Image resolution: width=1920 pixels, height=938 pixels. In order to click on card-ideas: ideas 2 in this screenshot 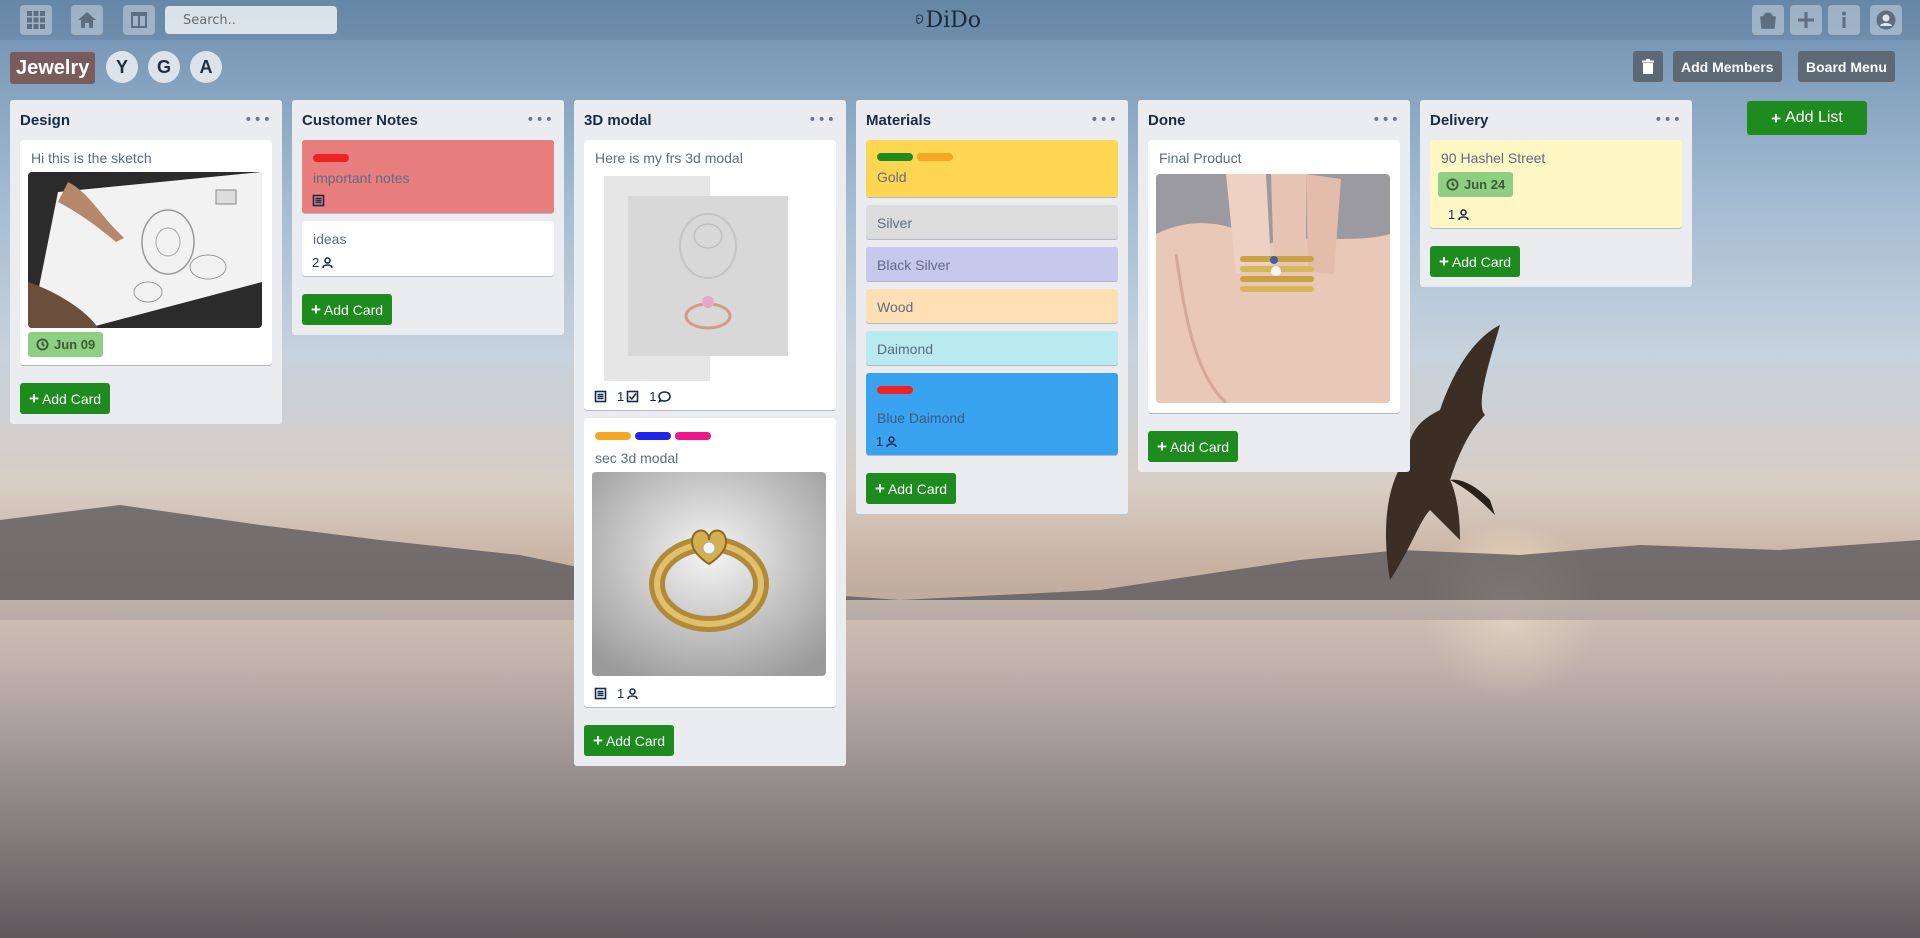, I will do `click(428, 248)`.